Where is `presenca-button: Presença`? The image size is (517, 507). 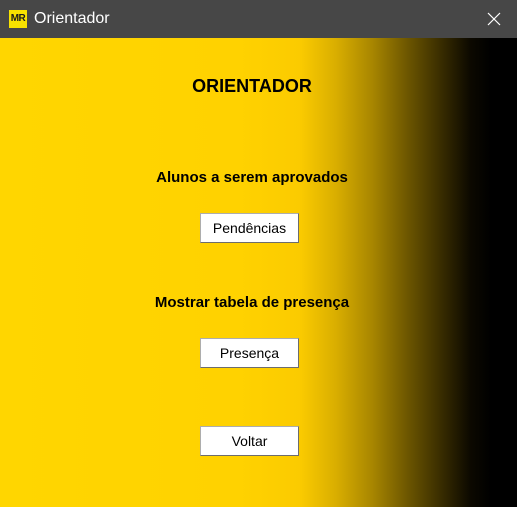
presenca-button: Presença is located at coordinates (249, 353).